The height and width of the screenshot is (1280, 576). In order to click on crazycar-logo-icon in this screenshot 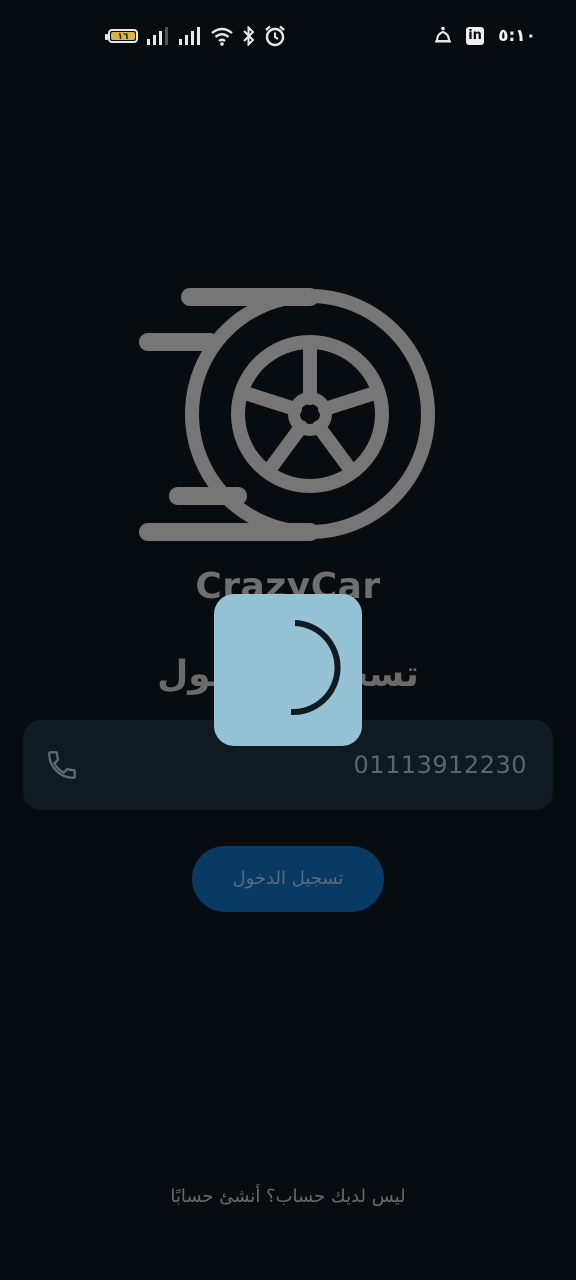, I will do `click(287, 414)`.